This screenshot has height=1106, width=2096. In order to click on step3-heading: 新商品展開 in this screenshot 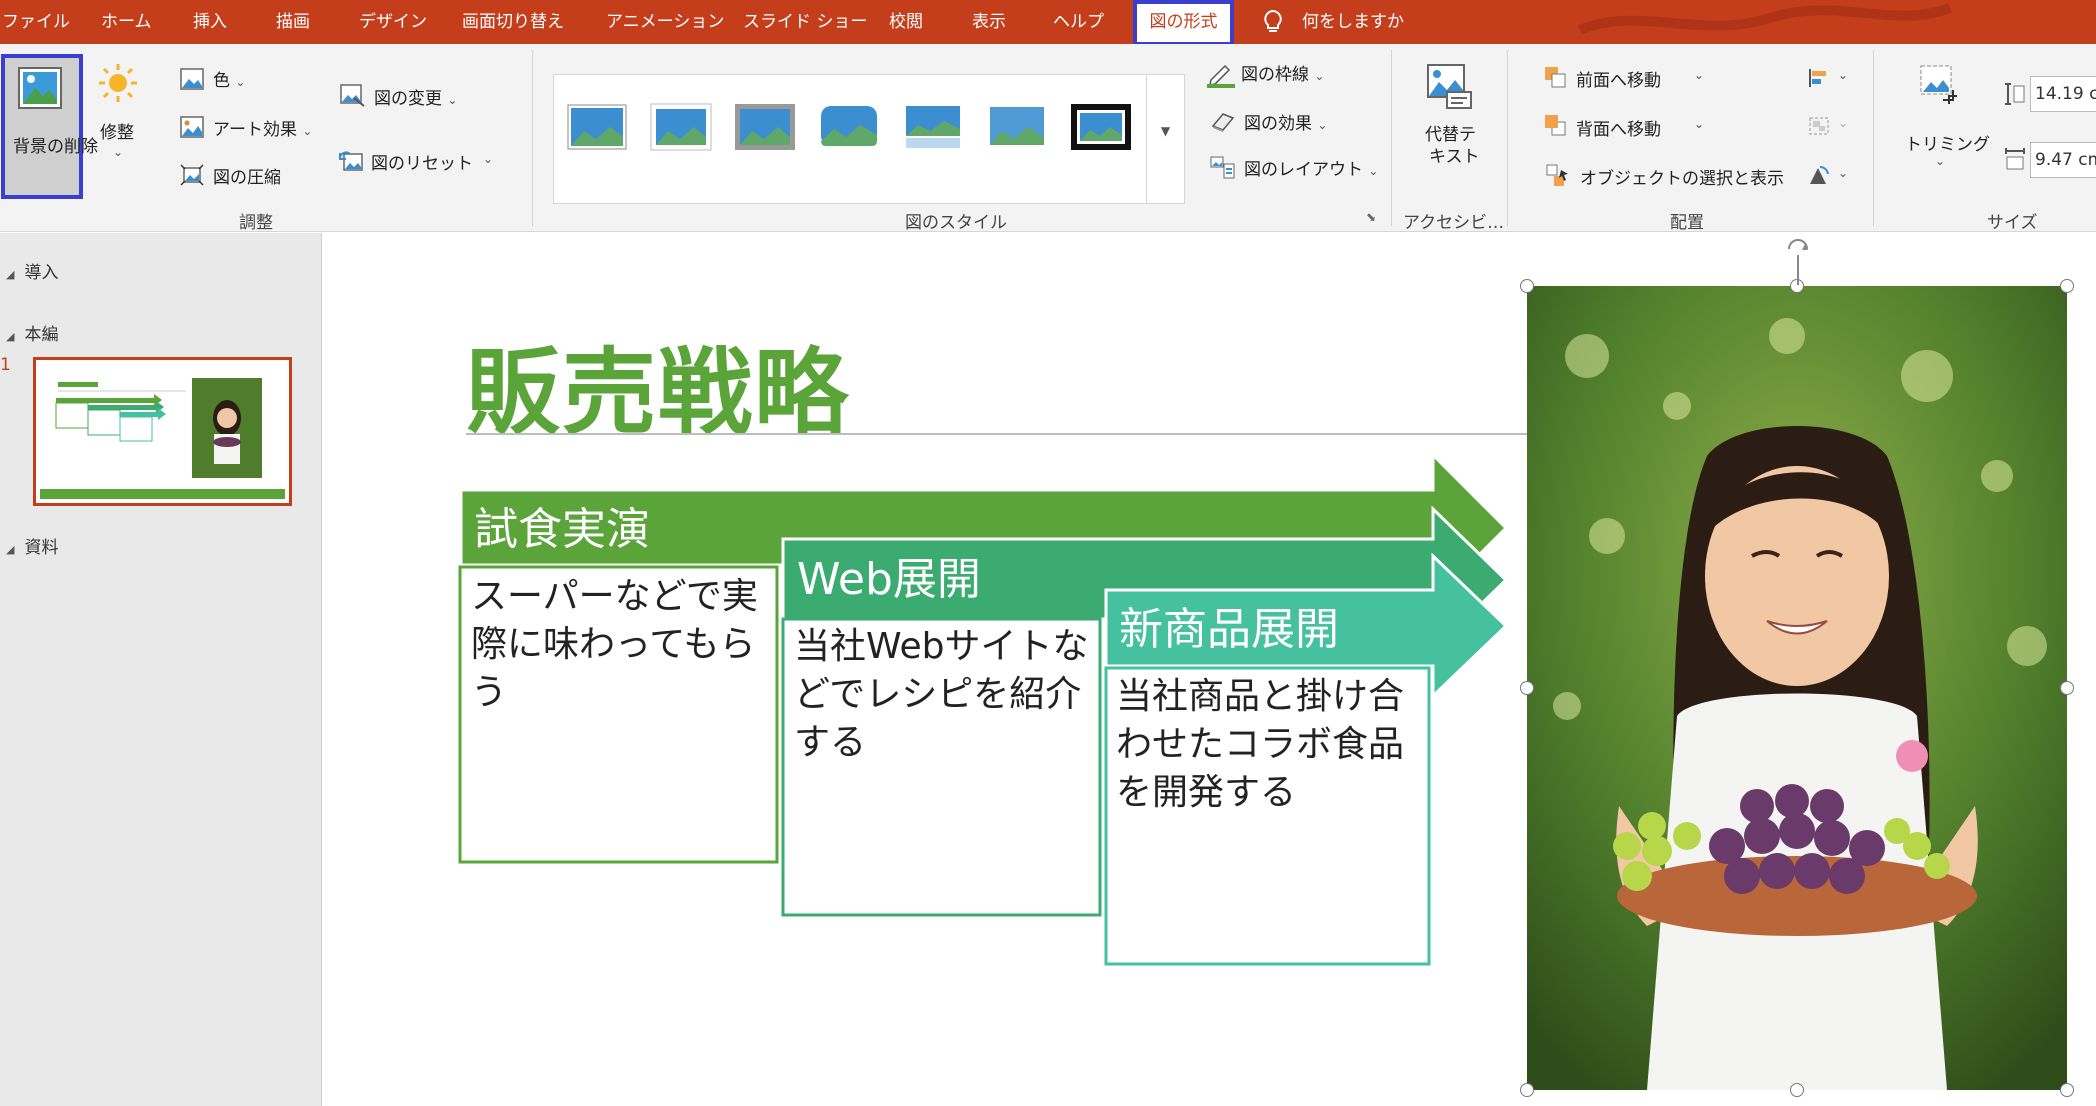, I will do `click(1229, 625)`.